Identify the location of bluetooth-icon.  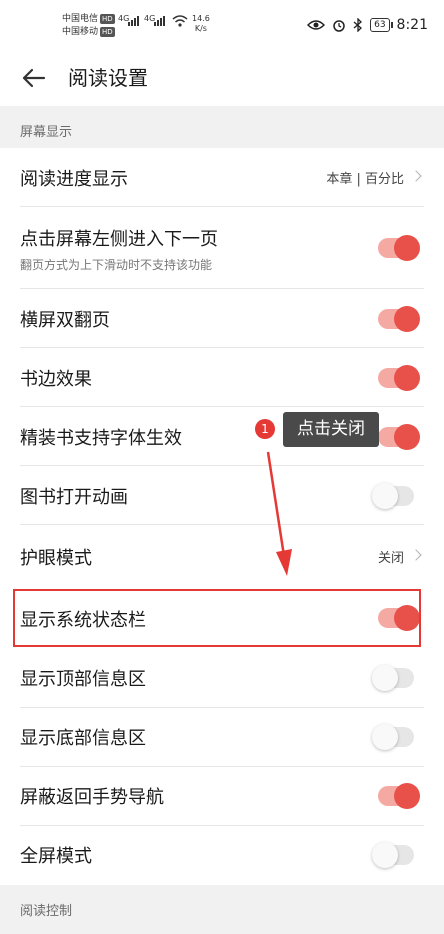
(358, 25).